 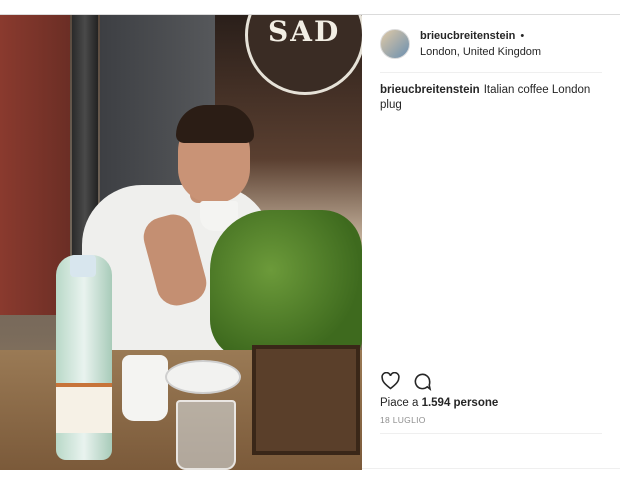 I want to click on bottle-cap, so click(x=83, y=266).